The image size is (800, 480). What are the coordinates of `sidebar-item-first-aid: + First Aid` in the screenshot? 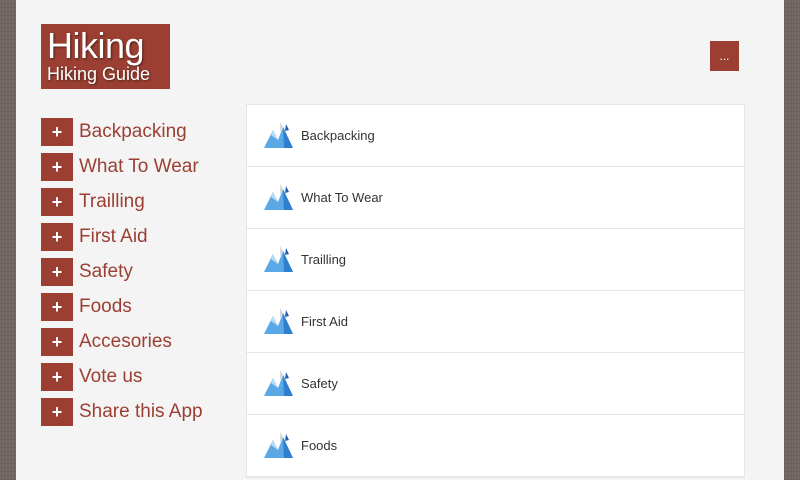 It's located at (141, 236).